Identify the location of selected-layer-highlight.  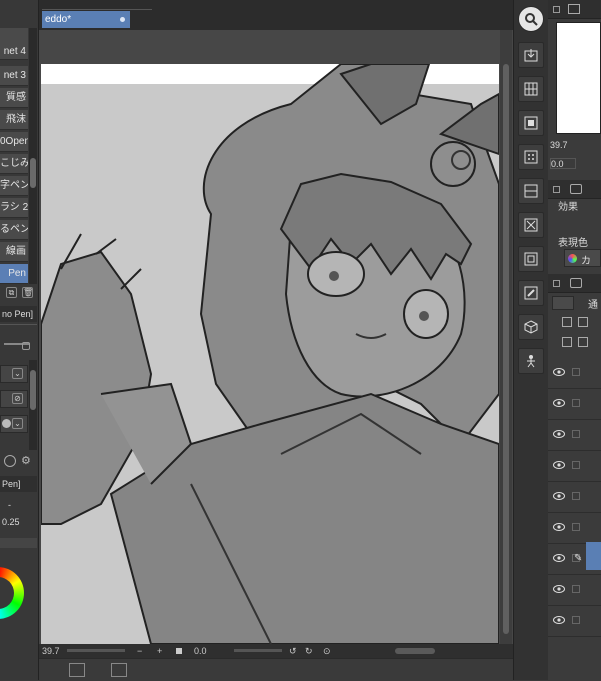
(593, 556).